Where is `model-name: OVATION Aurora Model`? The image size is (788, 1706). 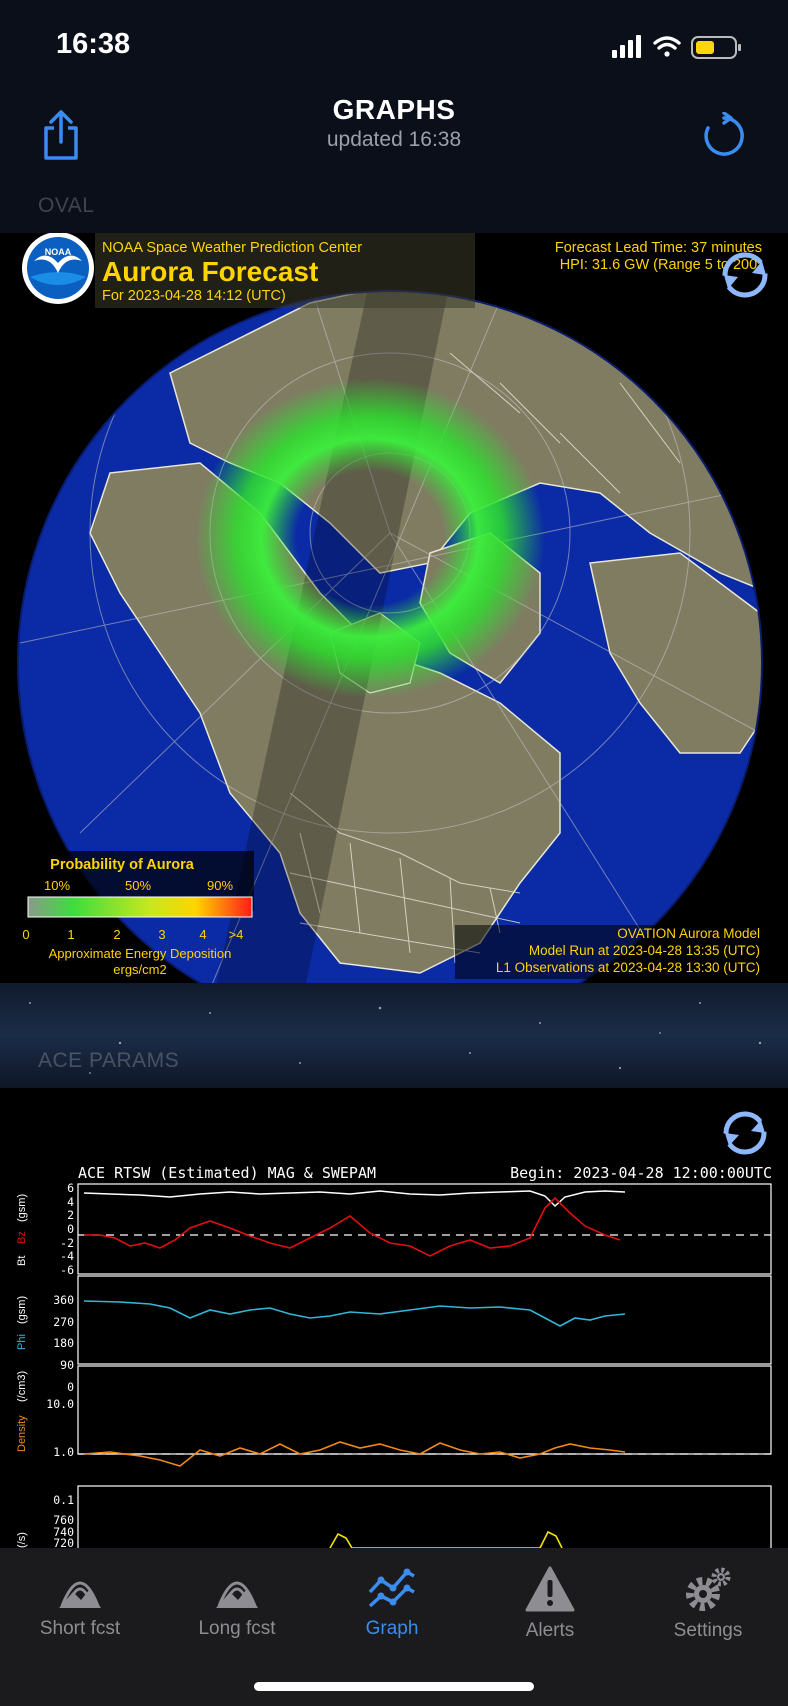 model-name: OVATION Aurora Model is located at coordinates (688, 933).